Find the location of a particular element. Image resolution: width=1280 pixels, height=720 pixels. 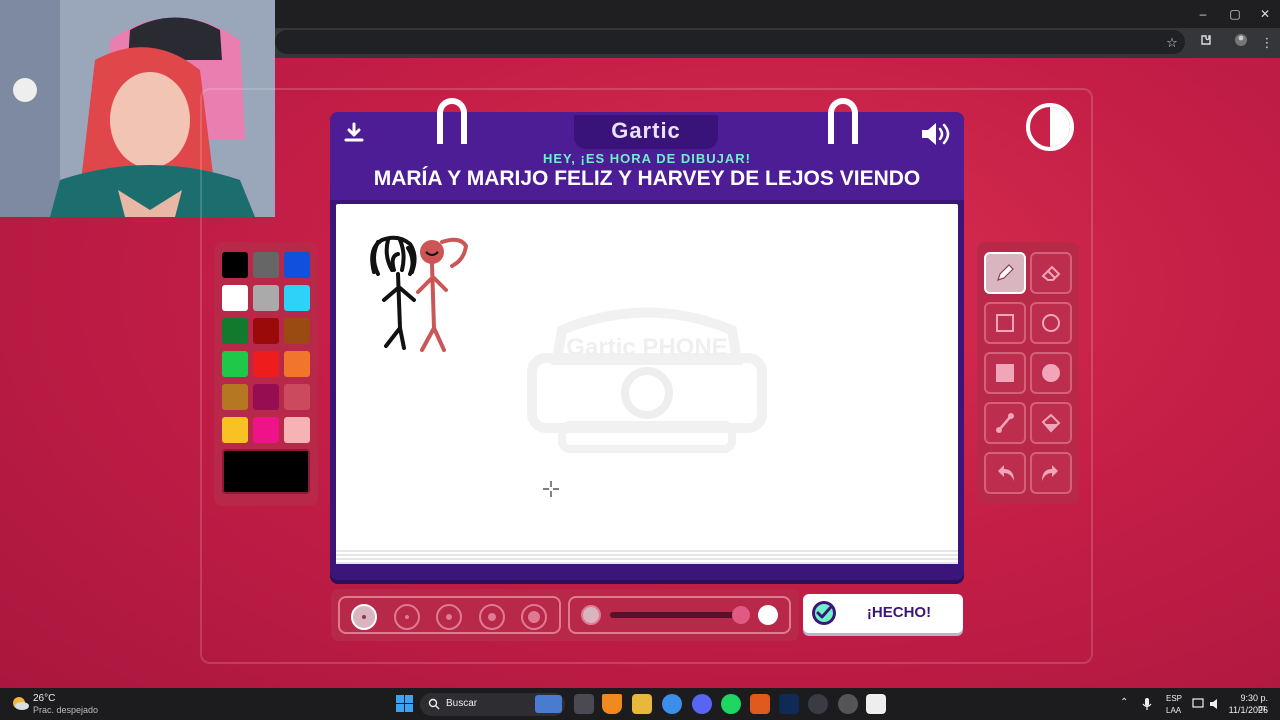

browser-menu-icon: ⋮ is located at coordinates (1267, 43).